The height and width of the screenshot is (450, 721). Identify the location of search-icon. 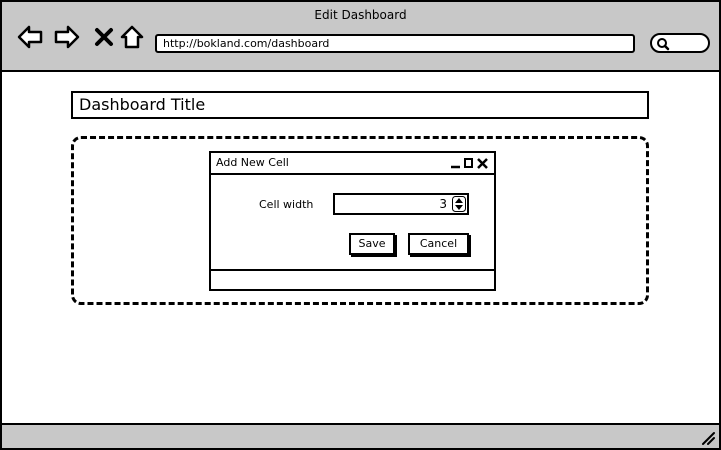
(663, 44).